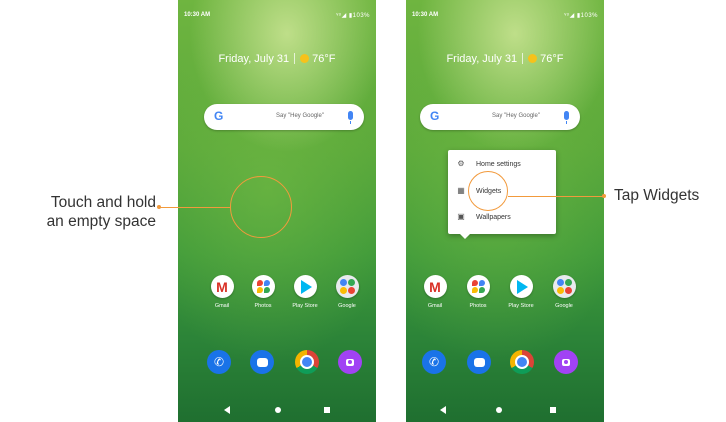 The height and width of the screenshot is (422, 726). I want to click on widgets-highlight, so click(488, 191).